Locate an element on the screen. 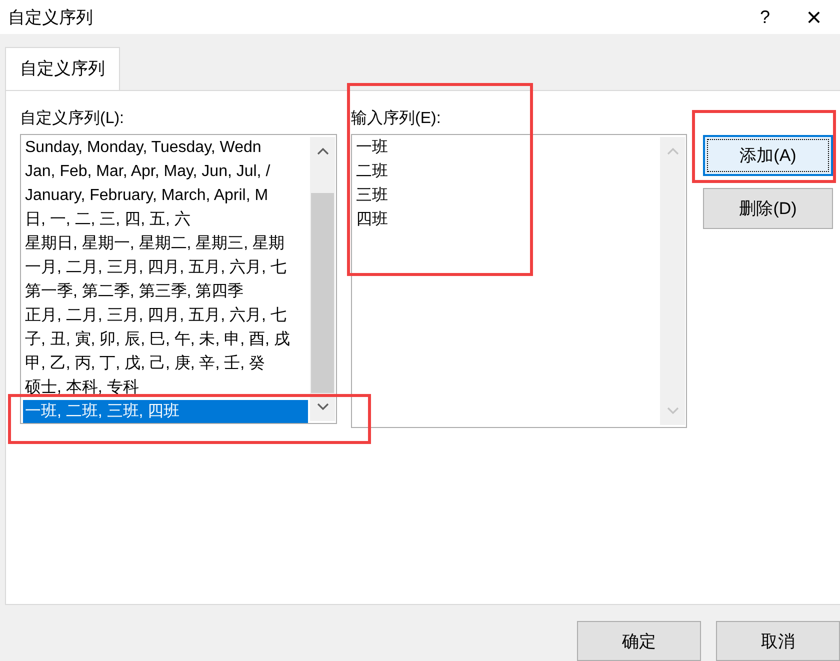 The height and width of the screenshot is (661, 840). list-item: 第一季, 第二季, 第三季, 第四季 is located at coordinates (165, 292).